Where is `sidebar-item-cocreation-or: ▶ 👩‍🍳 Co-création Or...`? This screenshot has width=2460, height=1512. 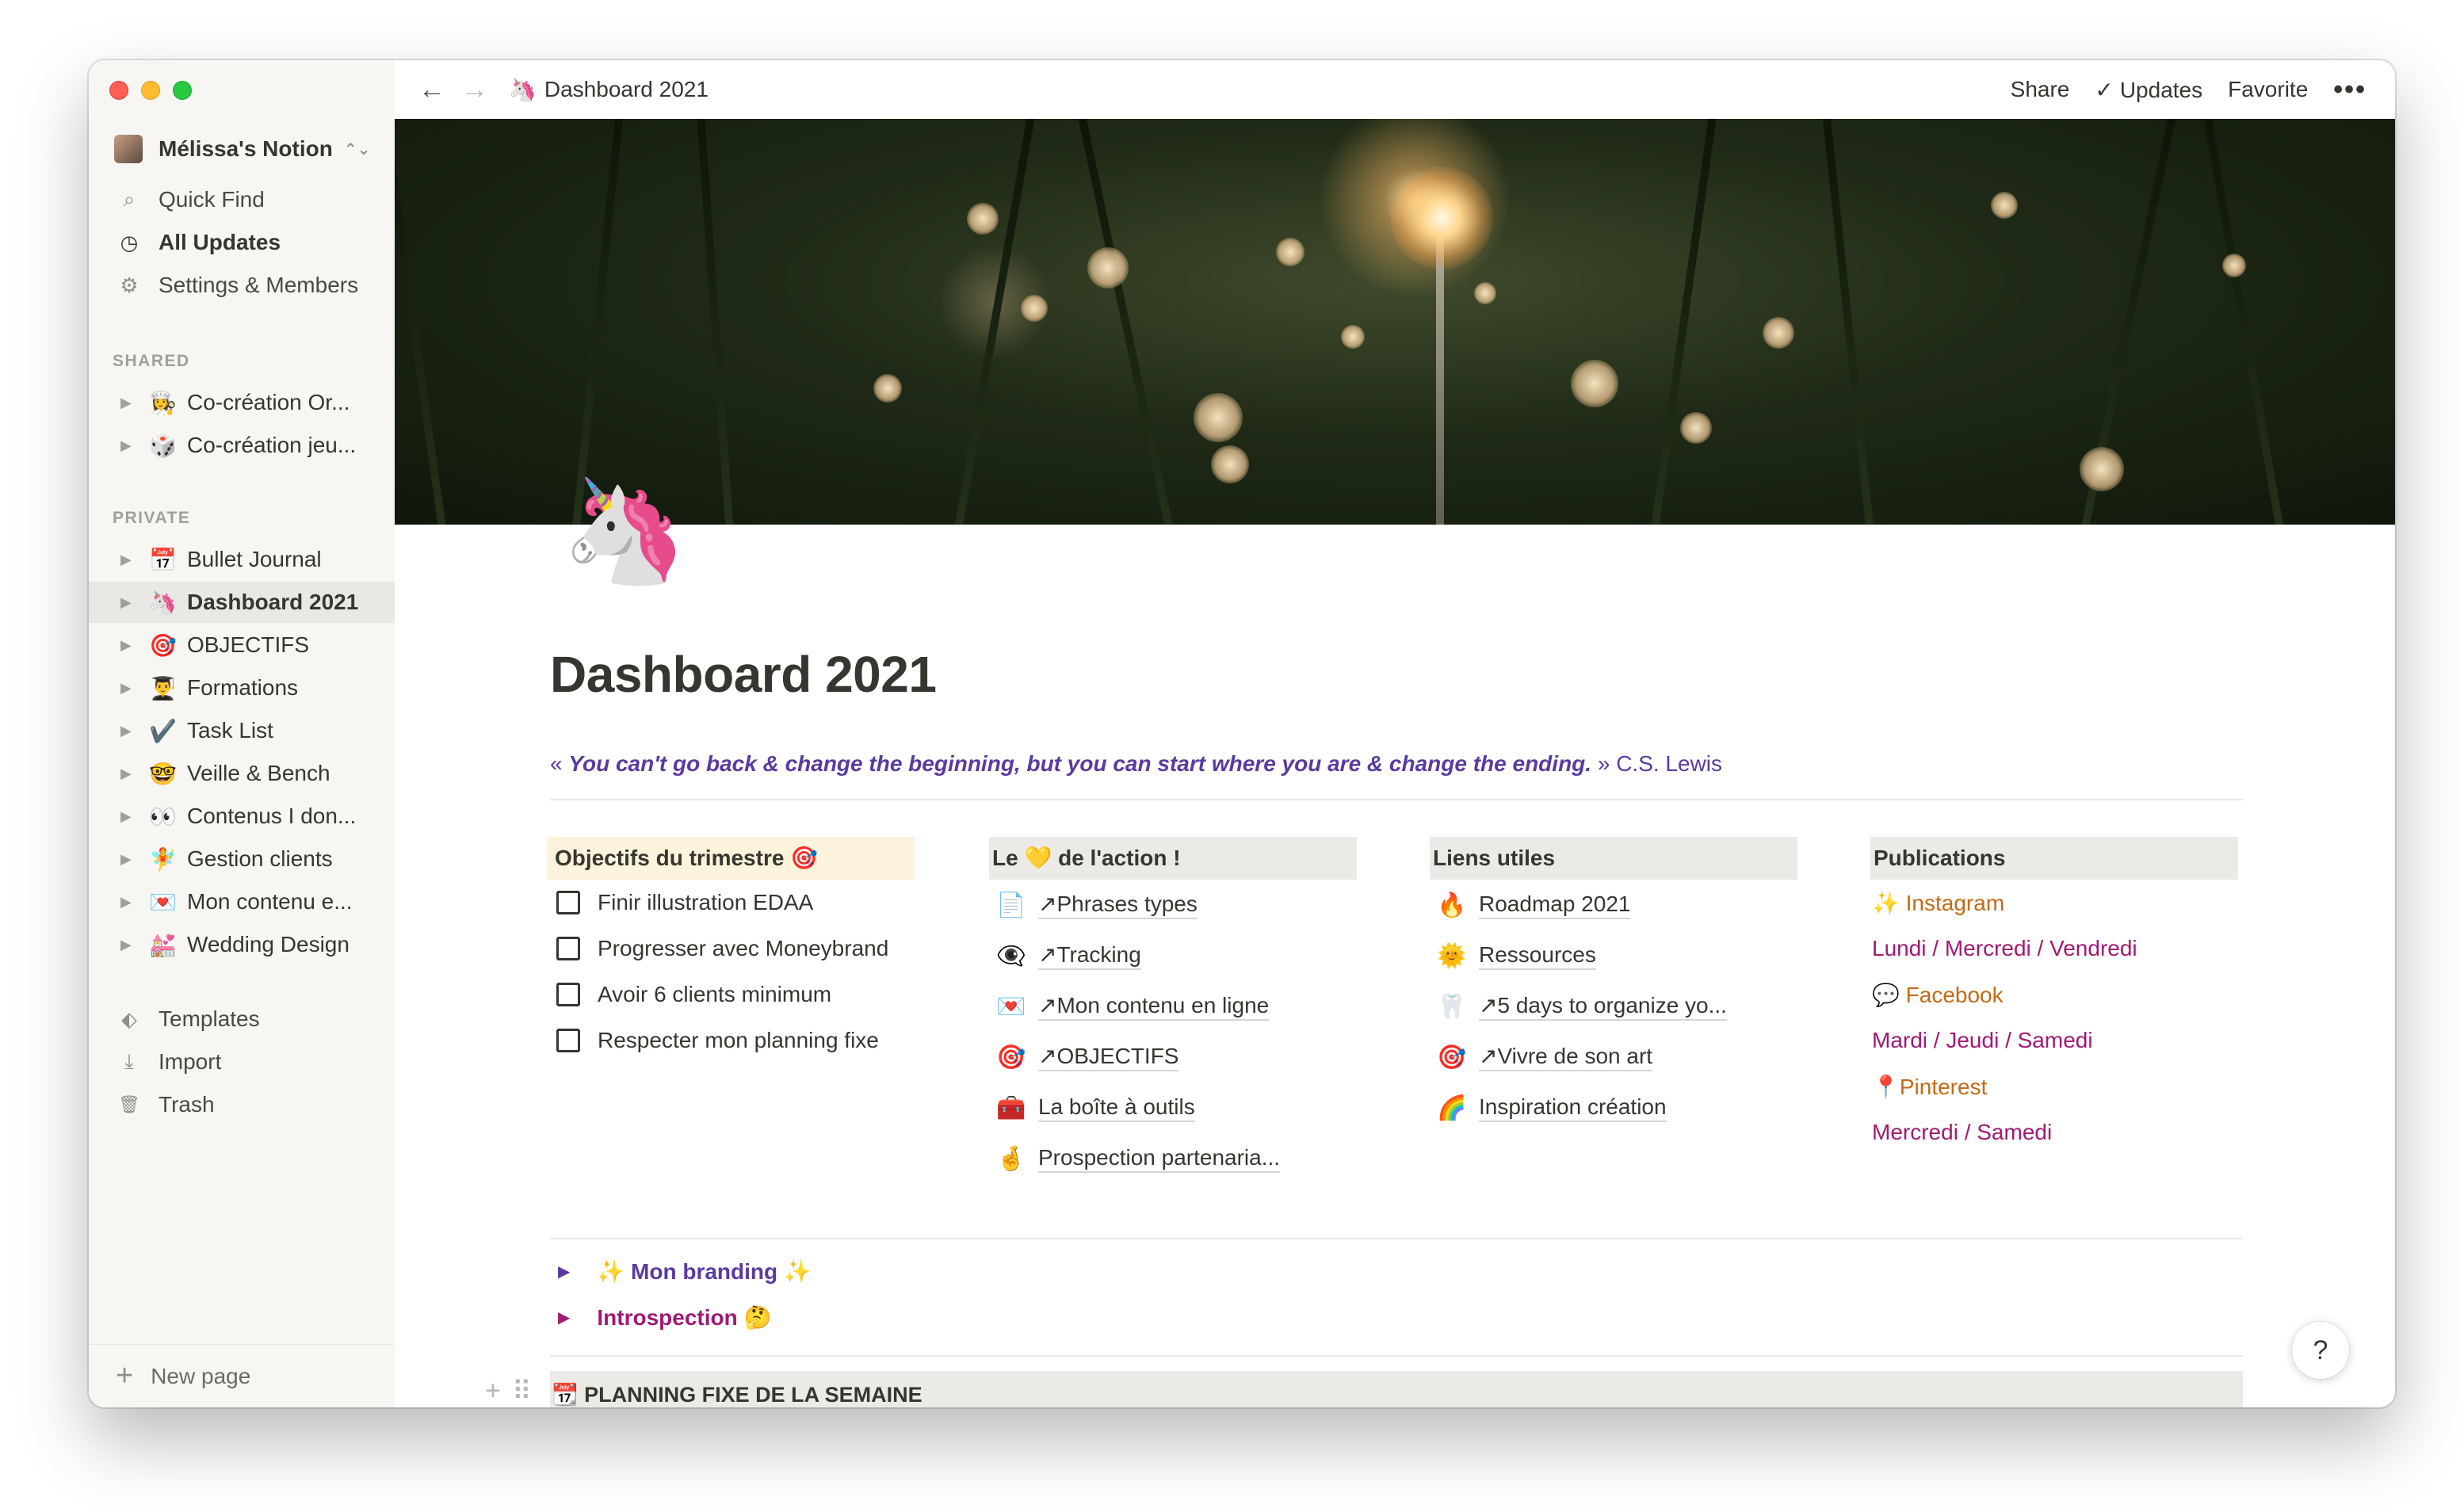 sidebar-item-cocreation-or: ▶ 👩‍🍳 Co-création Or... is located at coordinates (242, 402).